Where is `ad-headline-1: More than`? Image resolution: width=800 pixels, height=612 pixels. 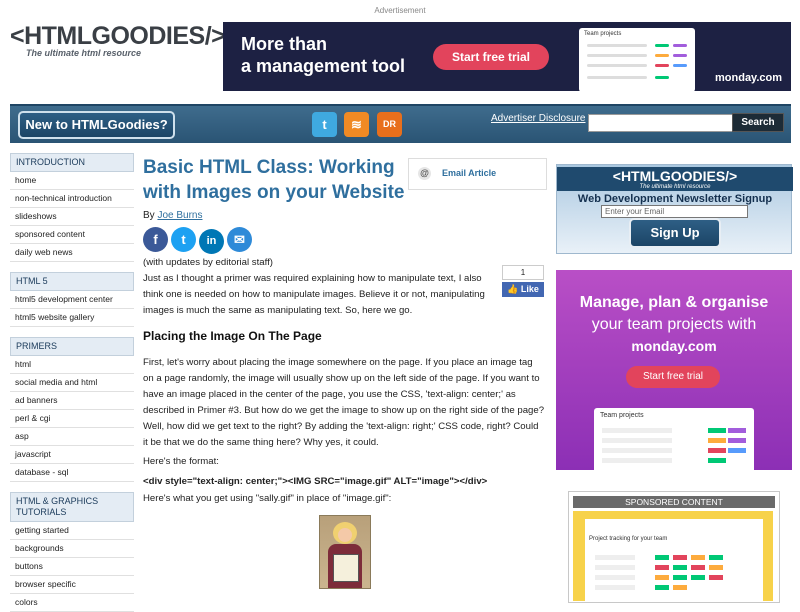
ad-headline-1: More than is located at coordinates (284, 44).